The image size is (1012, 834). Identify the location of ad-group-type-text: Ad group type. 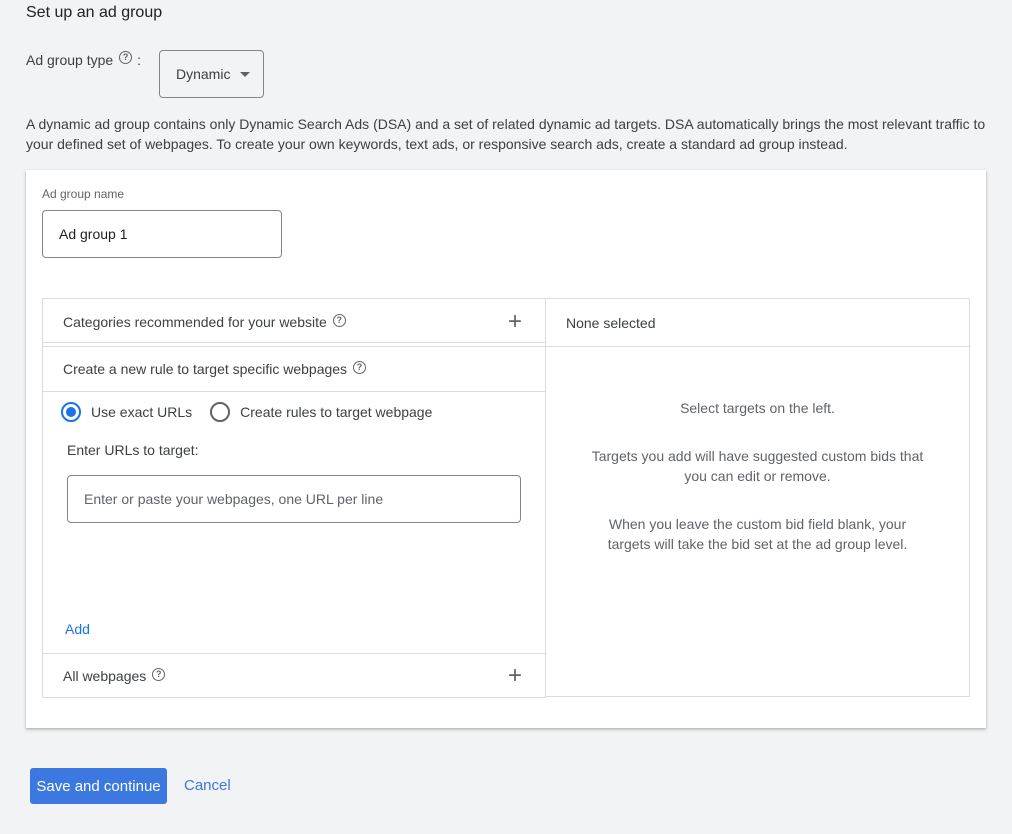
(70, 60).